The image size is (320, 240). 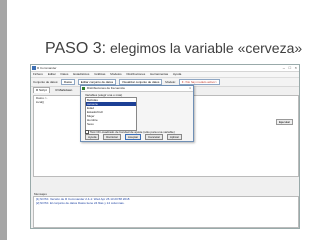 I want to click on menu-item: Gráficas, so click(x=99, y=74).